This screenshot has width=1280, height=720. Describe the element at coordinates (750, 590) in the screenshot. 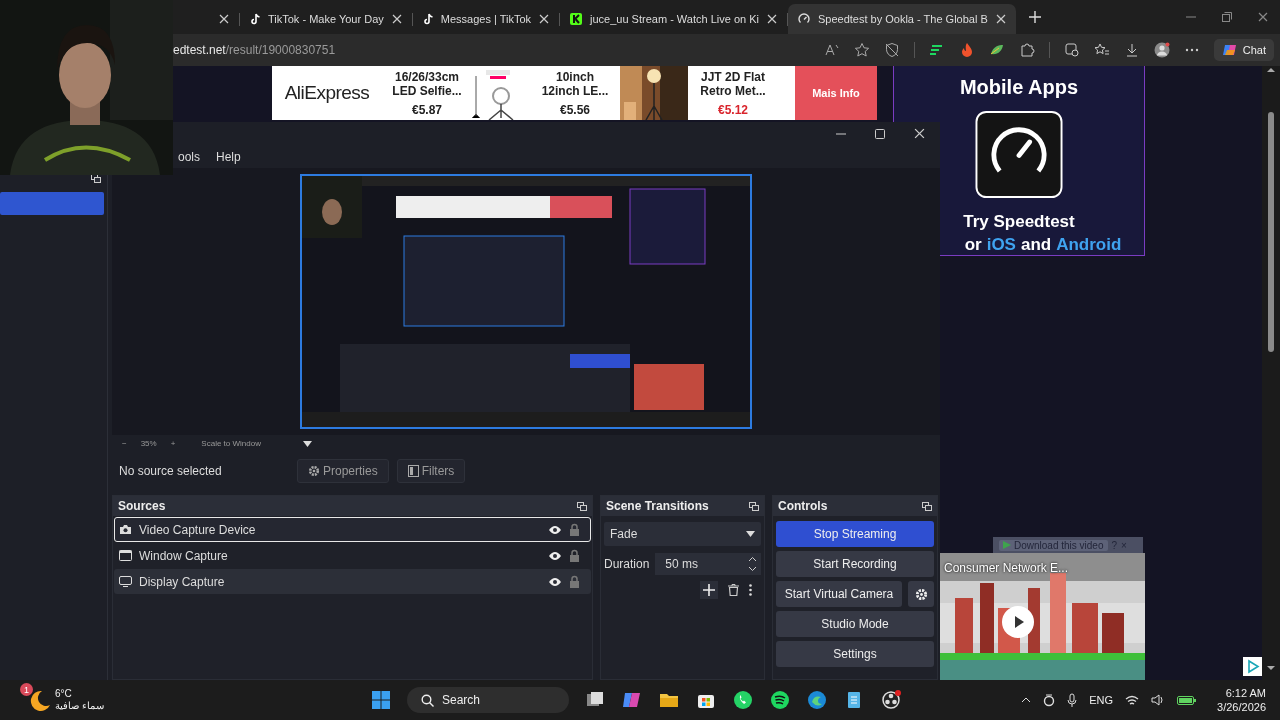

I see `more-icon` at that location.